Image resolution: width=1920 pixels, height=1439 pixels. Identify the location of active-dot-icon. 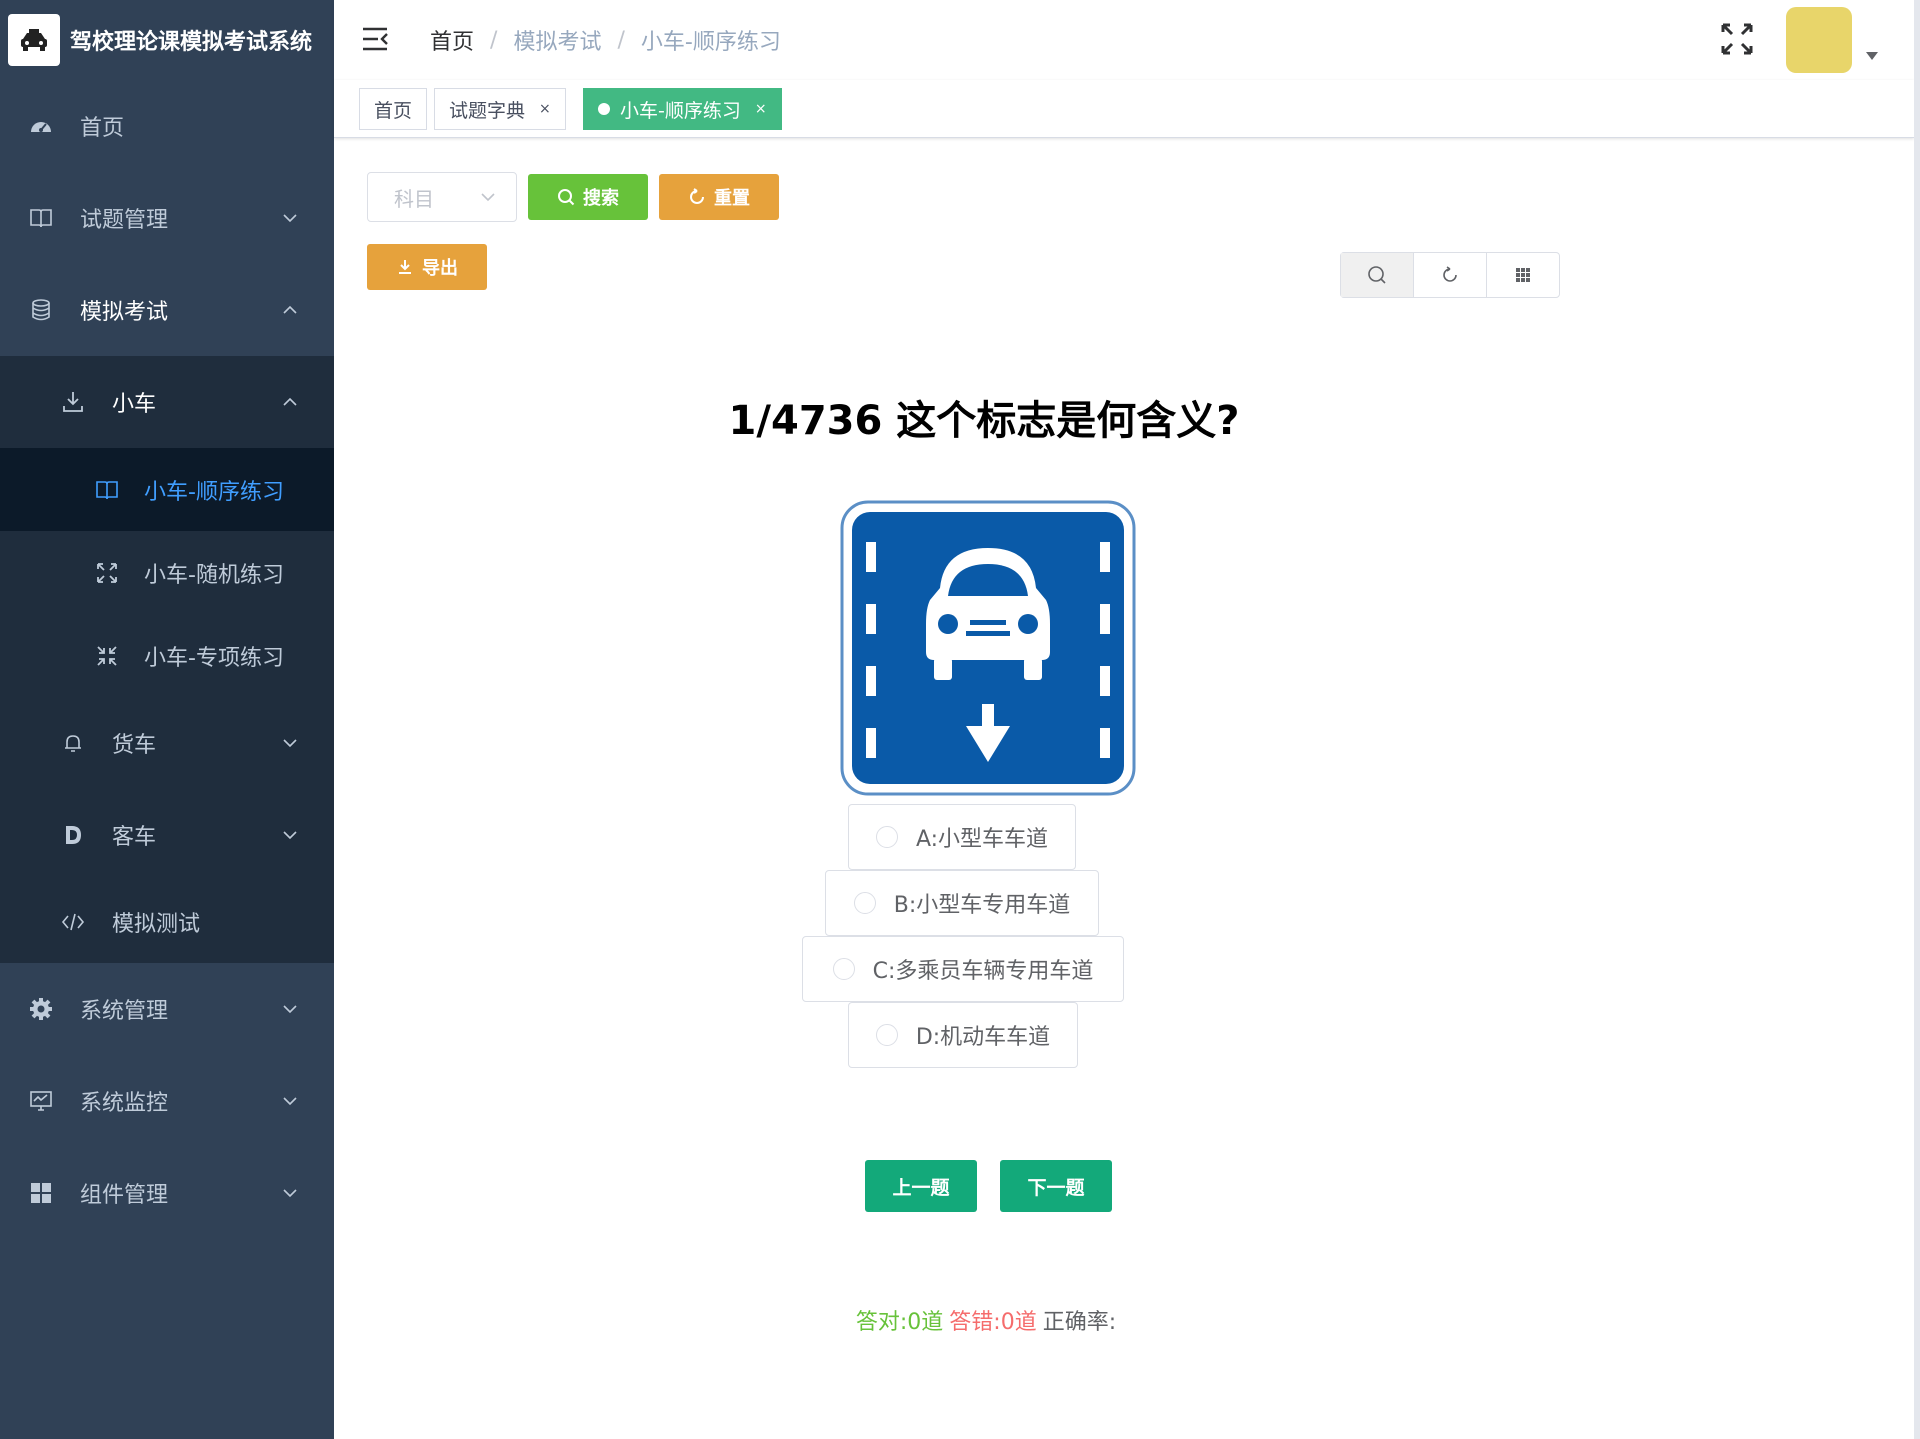
(604, 109).